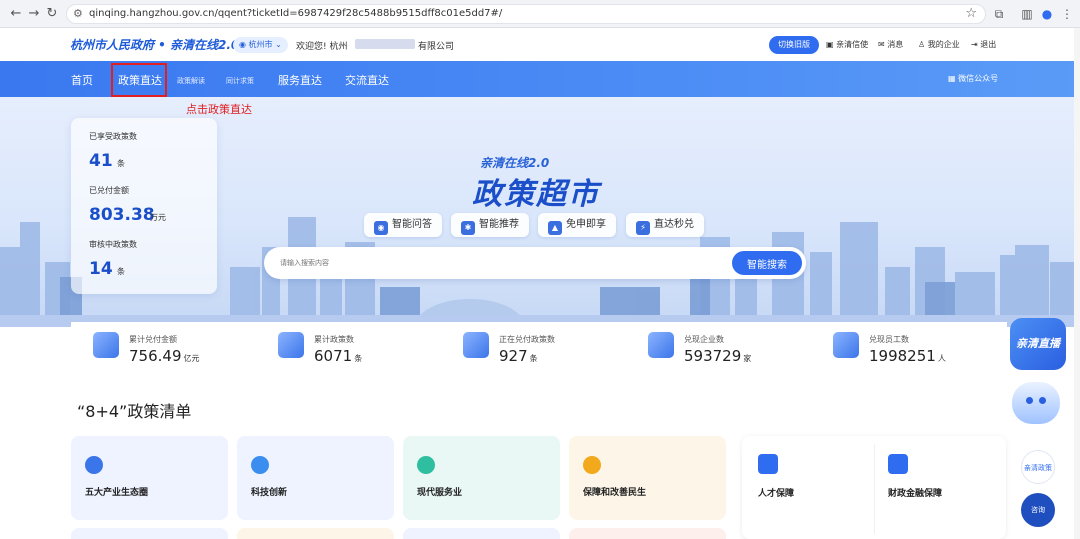  Describe the element at coordinates (939, 44) in the screenshot. I see `header-link-my-company: ♙ 我的企业` at that location.